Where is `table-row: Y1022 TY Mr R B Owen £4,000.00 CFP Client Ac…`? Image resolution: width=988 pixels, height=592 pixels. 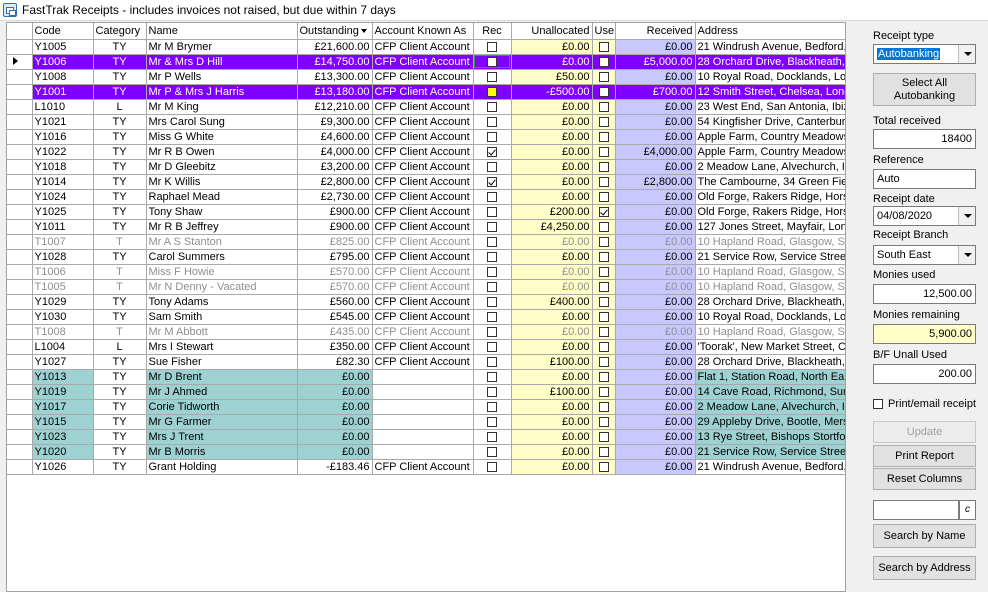
table-row: Y1022 TY Mr R B Owen £4,000.00 CFP Client Ac… is located at coordinates (426, 152).